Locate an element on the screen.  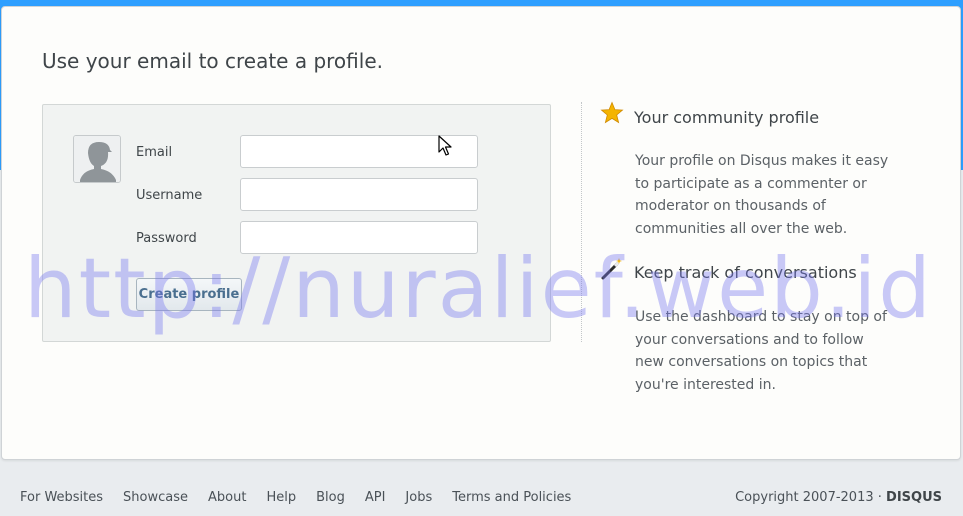
footer-link-about: About is located at coordinates (227, 497).